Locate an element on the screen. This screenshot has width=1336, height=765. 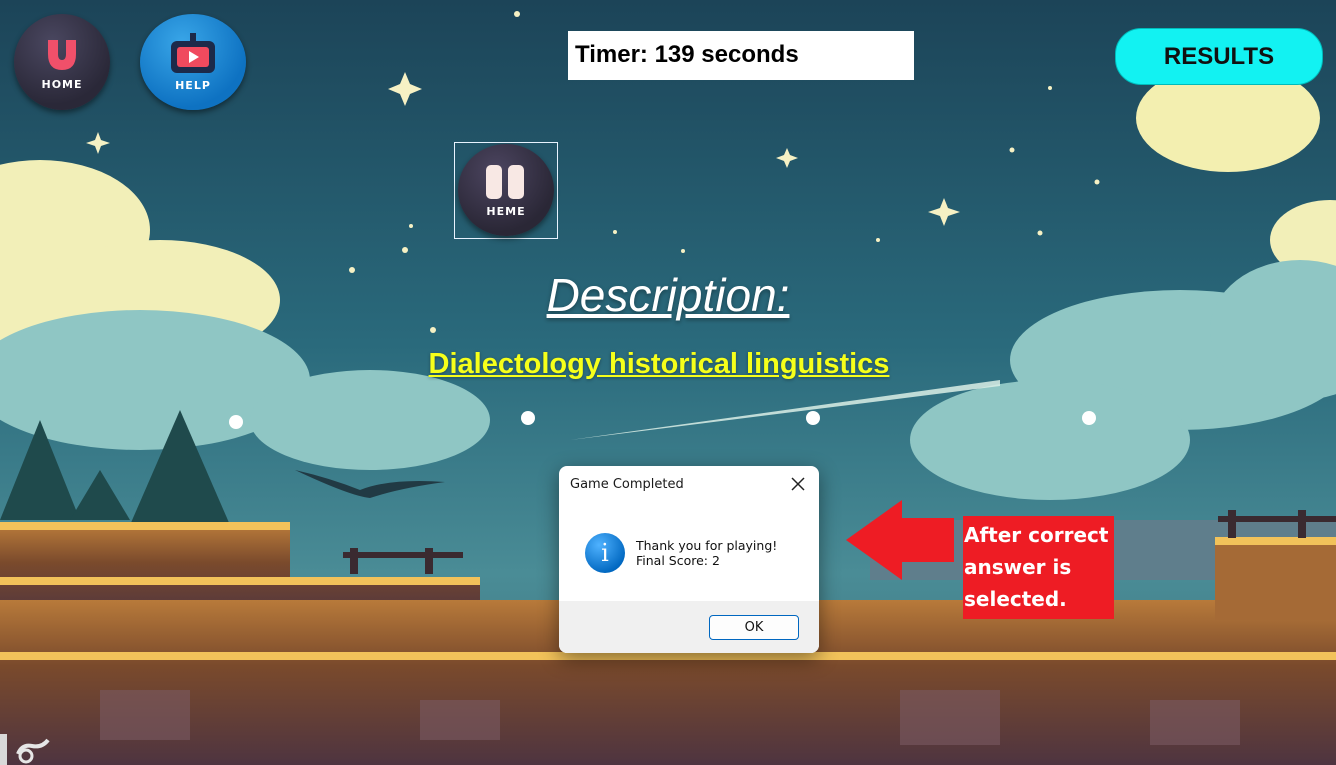
info-icon: i is located at coordinates (605, 553).